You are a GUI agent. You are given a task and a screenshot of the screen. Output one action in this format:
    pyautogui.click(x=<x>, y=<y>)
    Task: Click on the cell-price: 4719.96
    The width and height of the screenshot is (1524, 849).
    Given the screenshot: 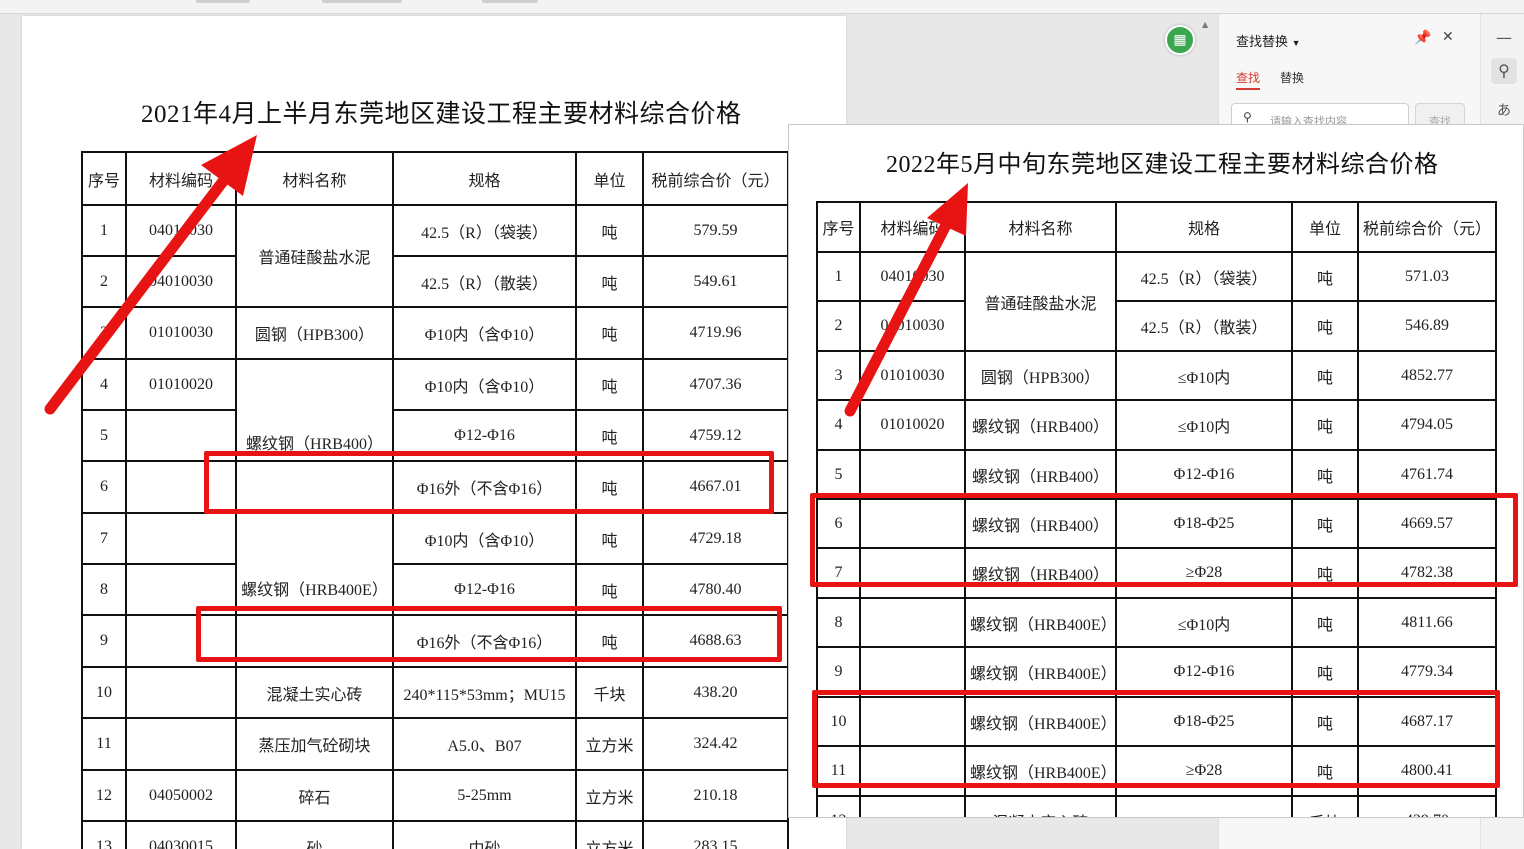 What is the action you would take?
    pyautogui.click(x=715, y=333)
    